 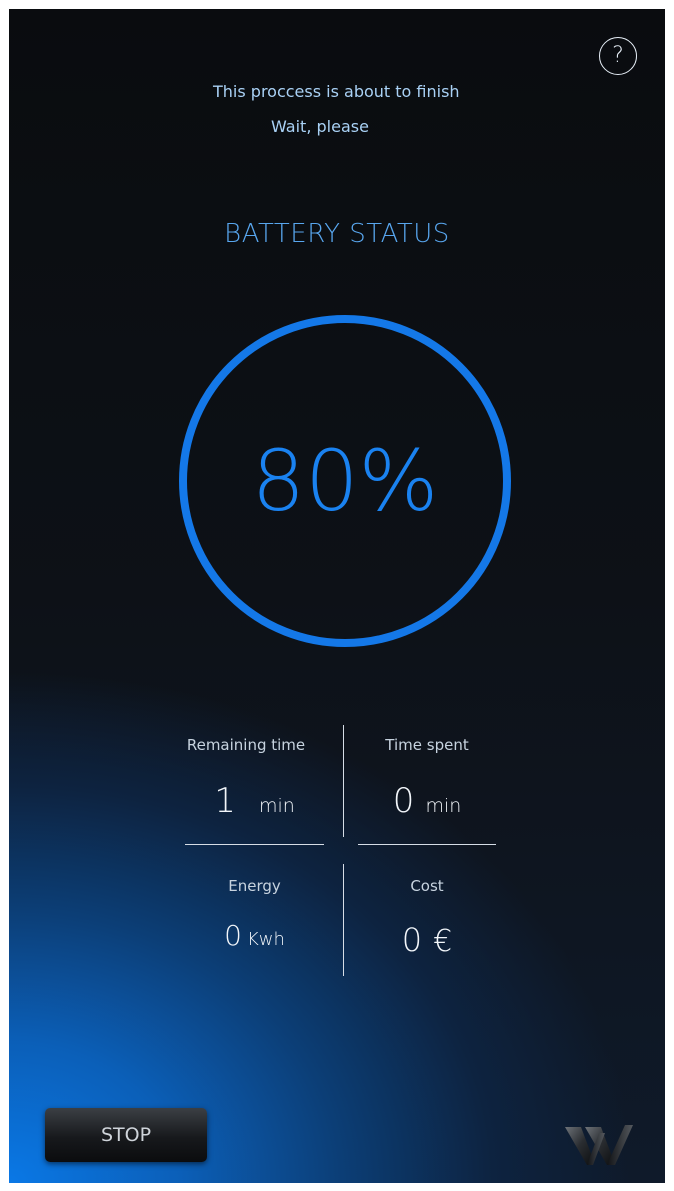 What do you see at coordinates (427, 745) in the screenshot?
I see `time-spent-label: Time spent` at bounding box center [427, 745].